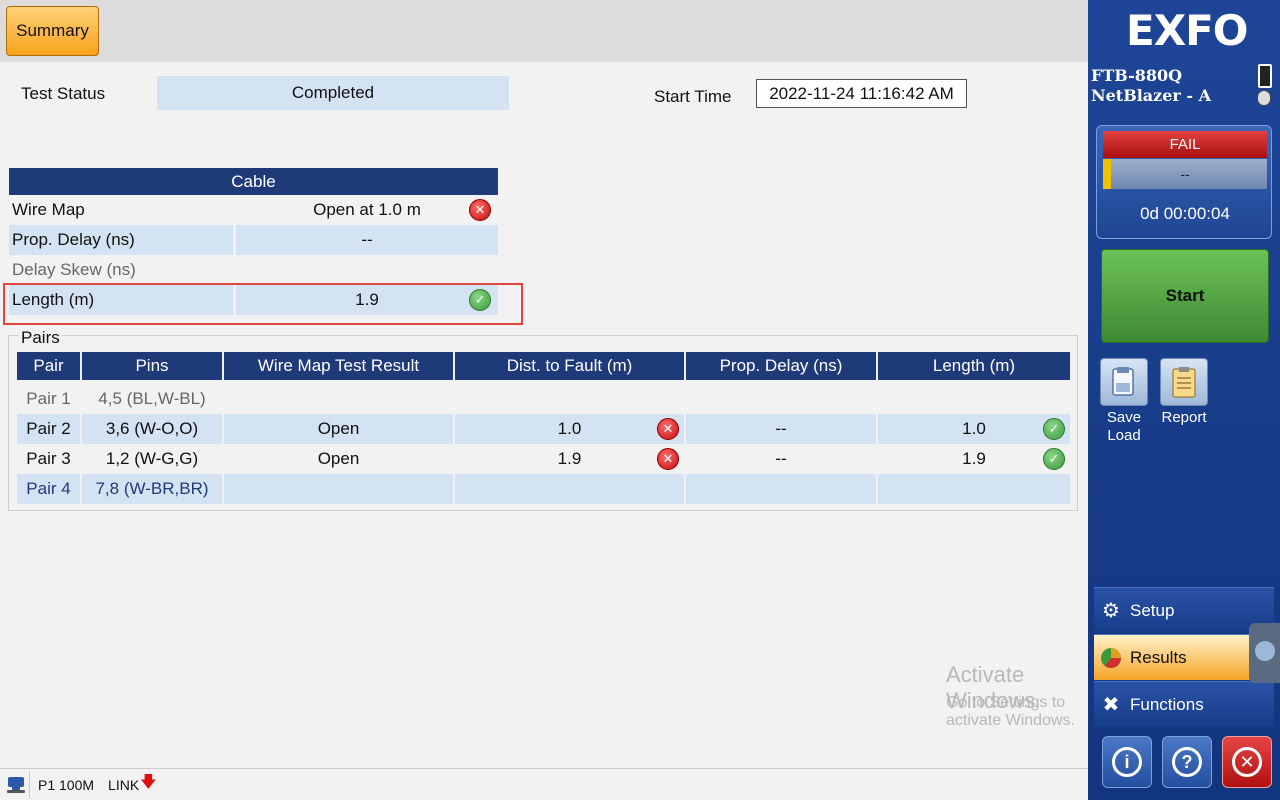  I want to click on pins-cell: 3,6 (W-O,O), so click(152, 429).